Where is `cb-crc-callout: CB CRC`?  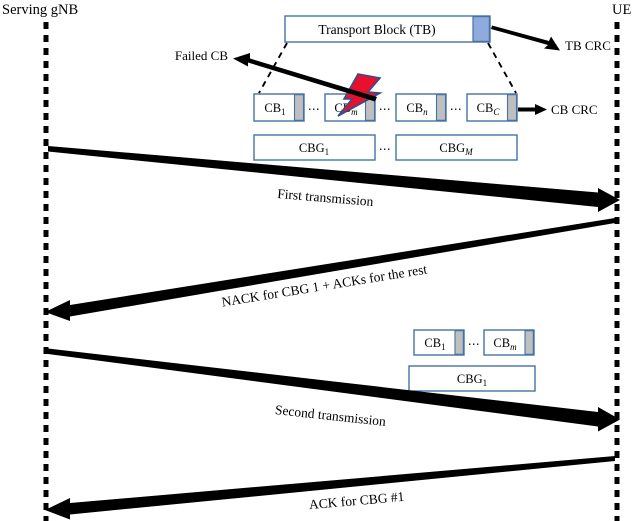 cb-crc-callout: CB CRC is located at coordinates (558, 109).